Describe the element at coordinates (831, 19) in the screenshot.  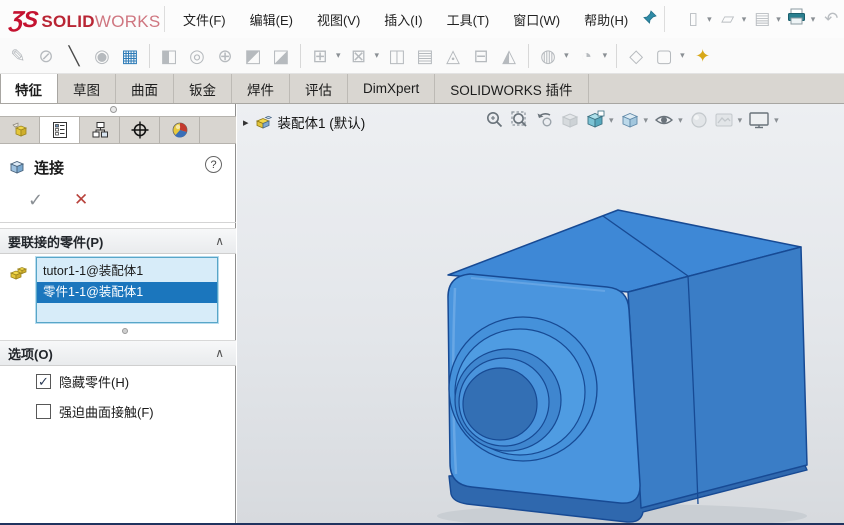
I see `undo-icon: ↶` at that location.